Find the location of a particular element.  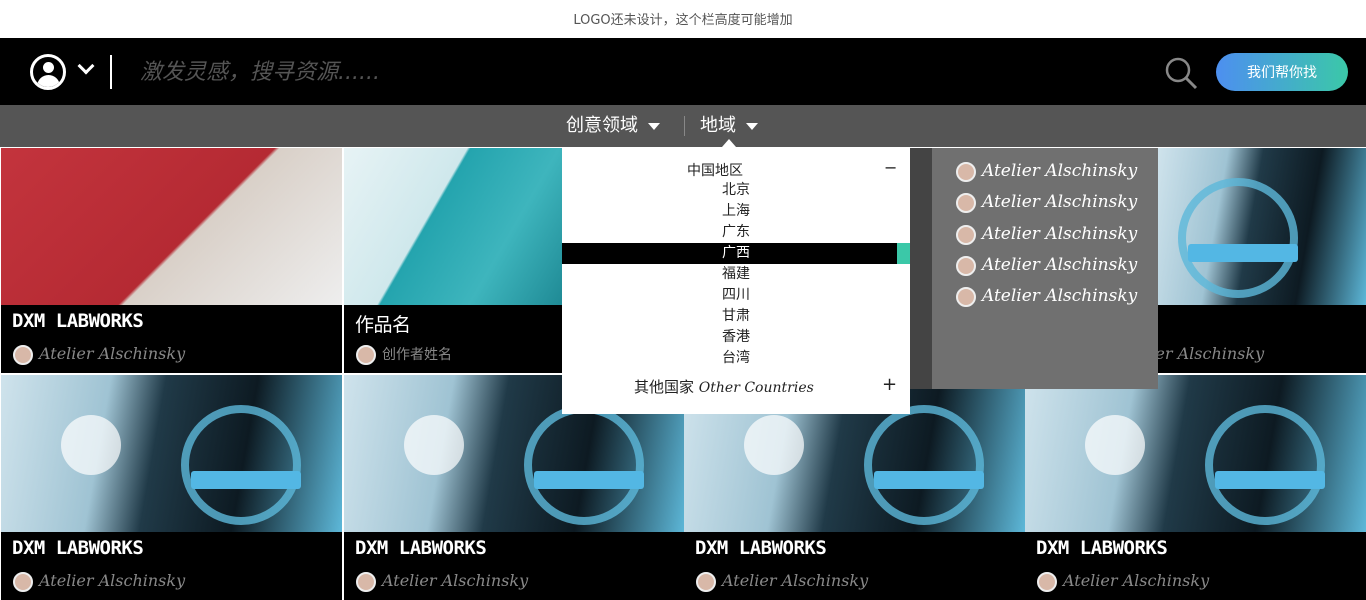

work-card: 作品名 创作者姓名 is located at coordinates (453, 260).